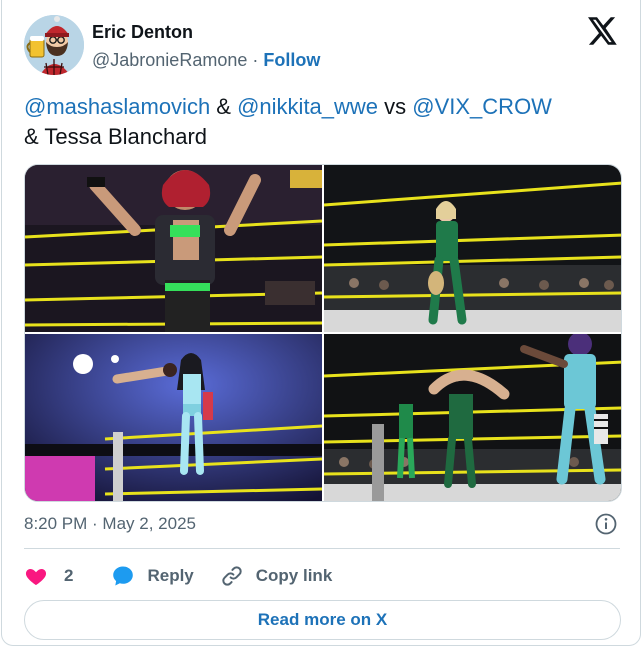  What do you see at coordinates (395, 106) in the screenshot?
I see `tweet-text-vs: vs` at bounding box center [395, 106].